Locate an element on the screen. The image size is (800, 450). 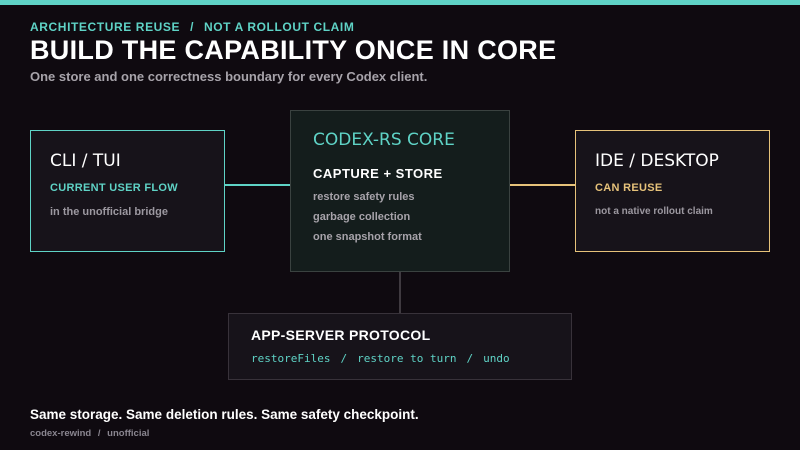
page-title: BUILD THE CAPABILITY ONCE IN CORE is located at coordinates (293, 50).